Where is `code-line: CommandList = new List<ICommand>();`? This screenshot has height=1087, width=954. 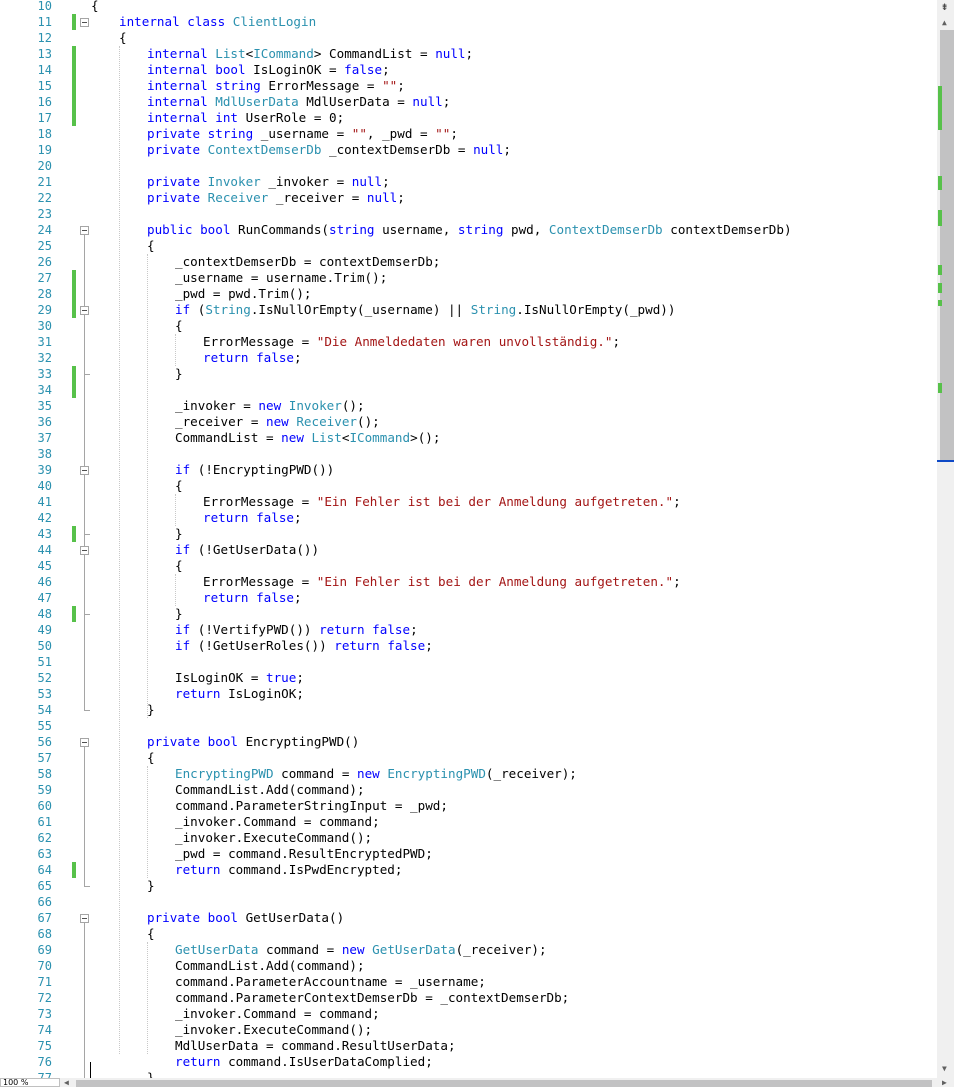 code-line: CommandList = new List<ICommand>(); is located at coordinates (307, 438).